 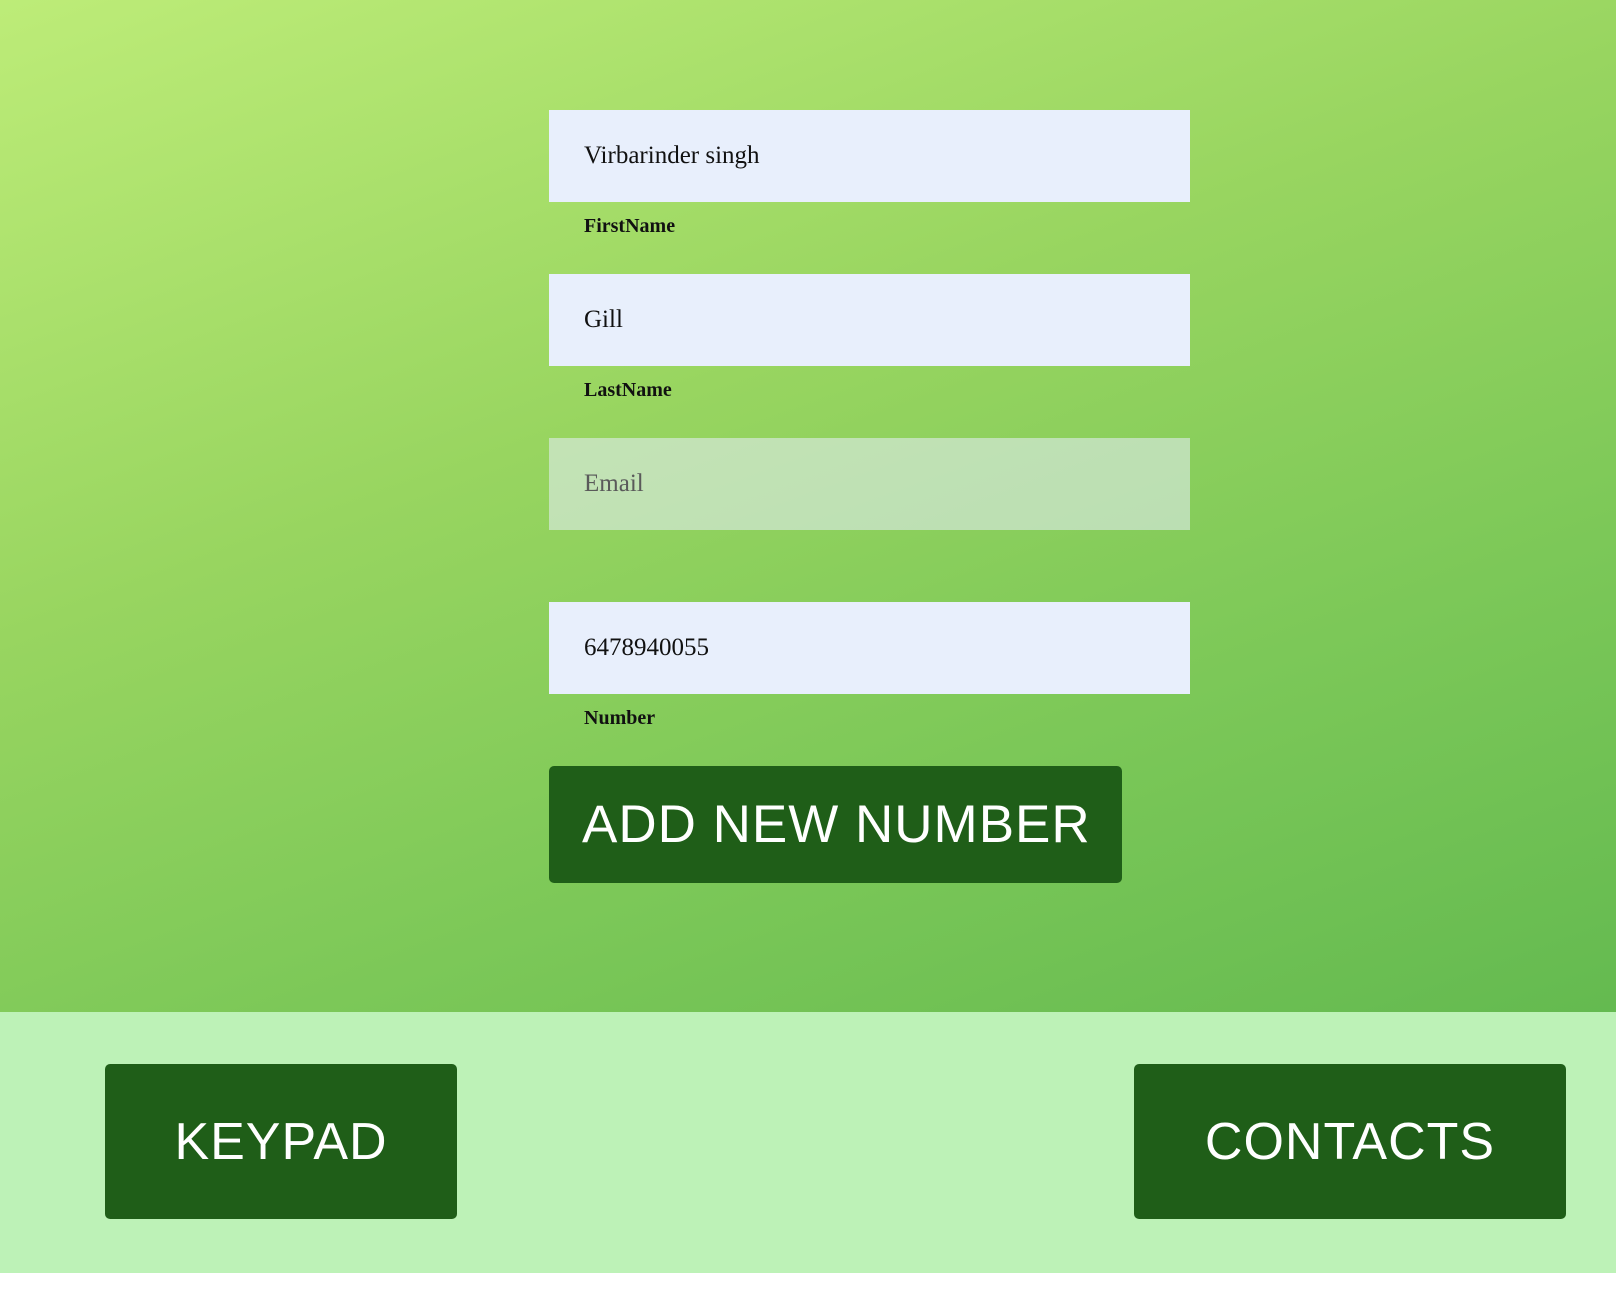 I want to click on email-input, so click(x=869, y=484).